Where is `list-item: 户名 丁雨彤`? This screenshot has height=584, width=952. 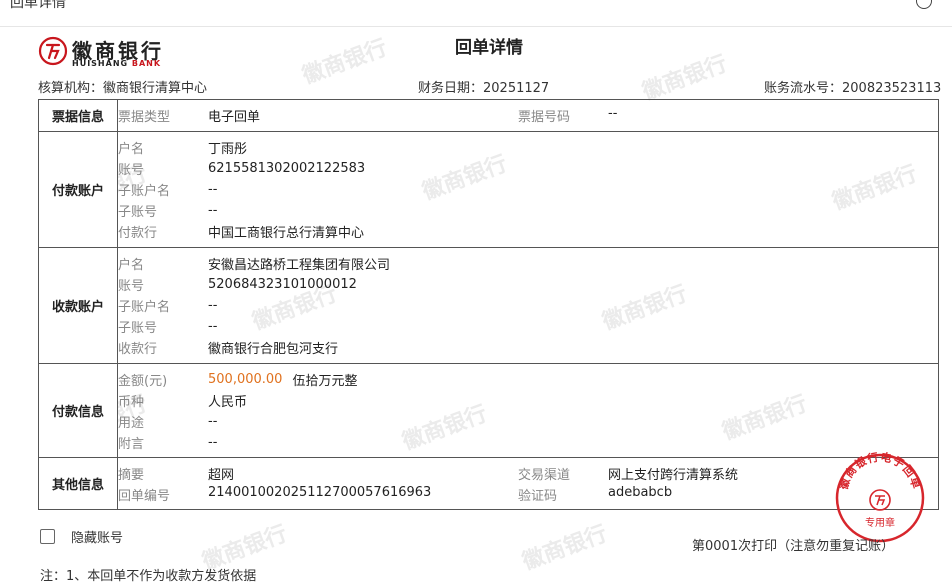
list-item: 户名 丁雨彤 is located at coordinates (528, 147).